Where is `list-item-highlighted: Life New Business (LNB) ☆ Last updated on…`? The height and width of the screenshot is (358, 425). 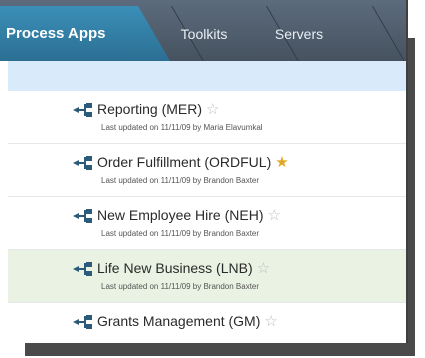 list-item-highlighted: Life New Business (LNB) ☆ Last updated on… is located at coordinates (207, 276).